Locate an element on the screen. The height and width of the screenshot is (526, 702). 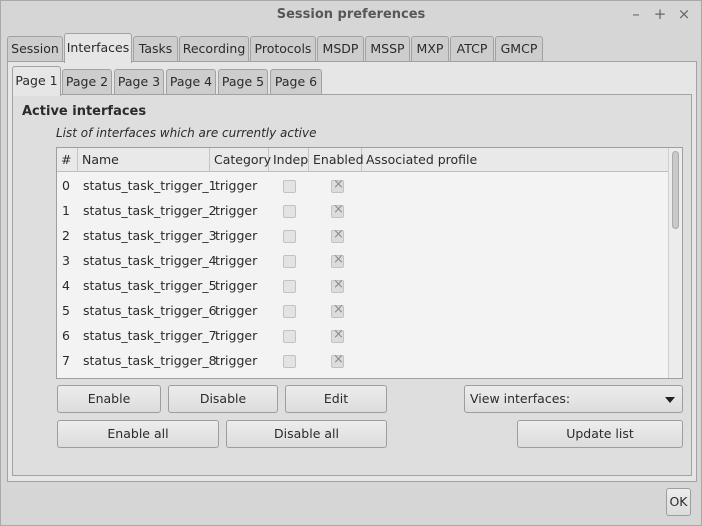
title-bar: Session preferences – + × is located at coordinates (351, 15).